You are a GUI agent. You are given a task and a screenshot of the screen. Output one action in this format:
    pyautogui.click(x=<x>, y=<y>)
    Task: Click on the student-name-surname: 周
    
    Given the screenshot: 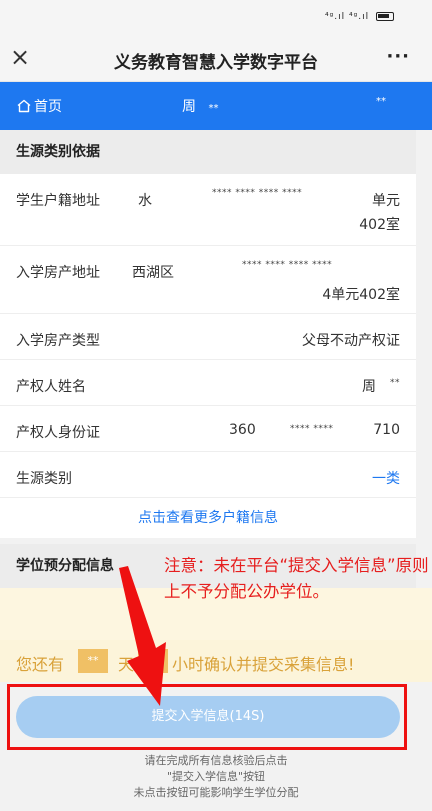 What is the action you would take?
    pyautogui.click(x=189, y=107)
    